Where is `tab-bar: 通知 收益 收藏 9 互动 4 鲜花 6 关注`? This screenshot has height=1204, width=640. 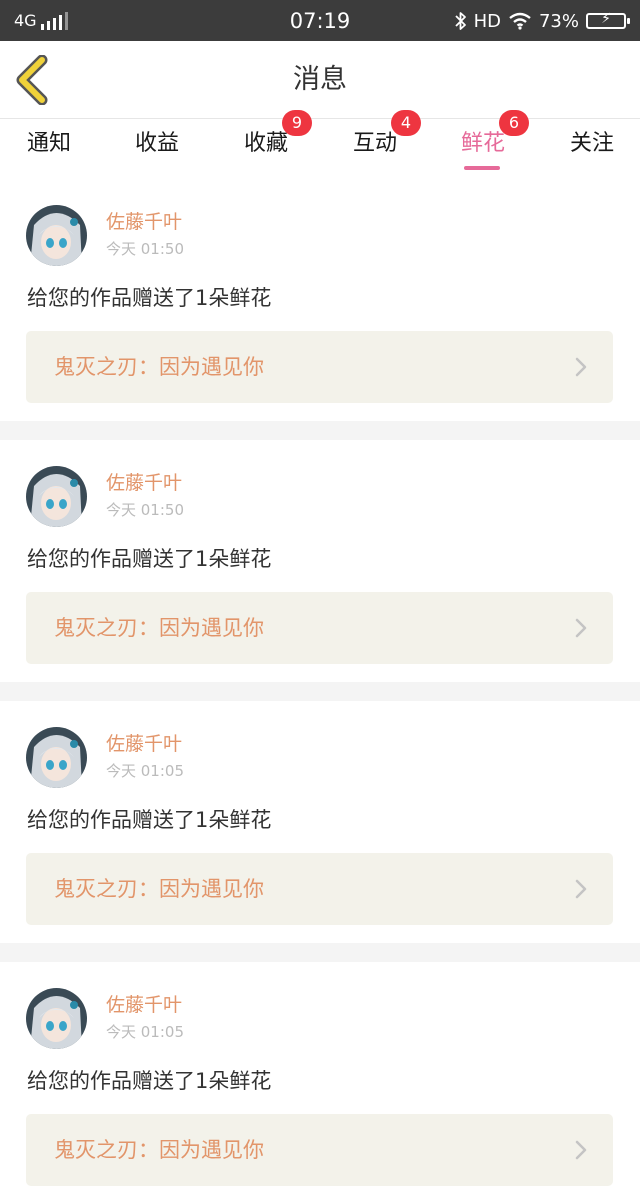
tab-bar: 通知 收益 收藏 9 互动 4 鲜花 6 关注 is located at coordinates (320, 144).